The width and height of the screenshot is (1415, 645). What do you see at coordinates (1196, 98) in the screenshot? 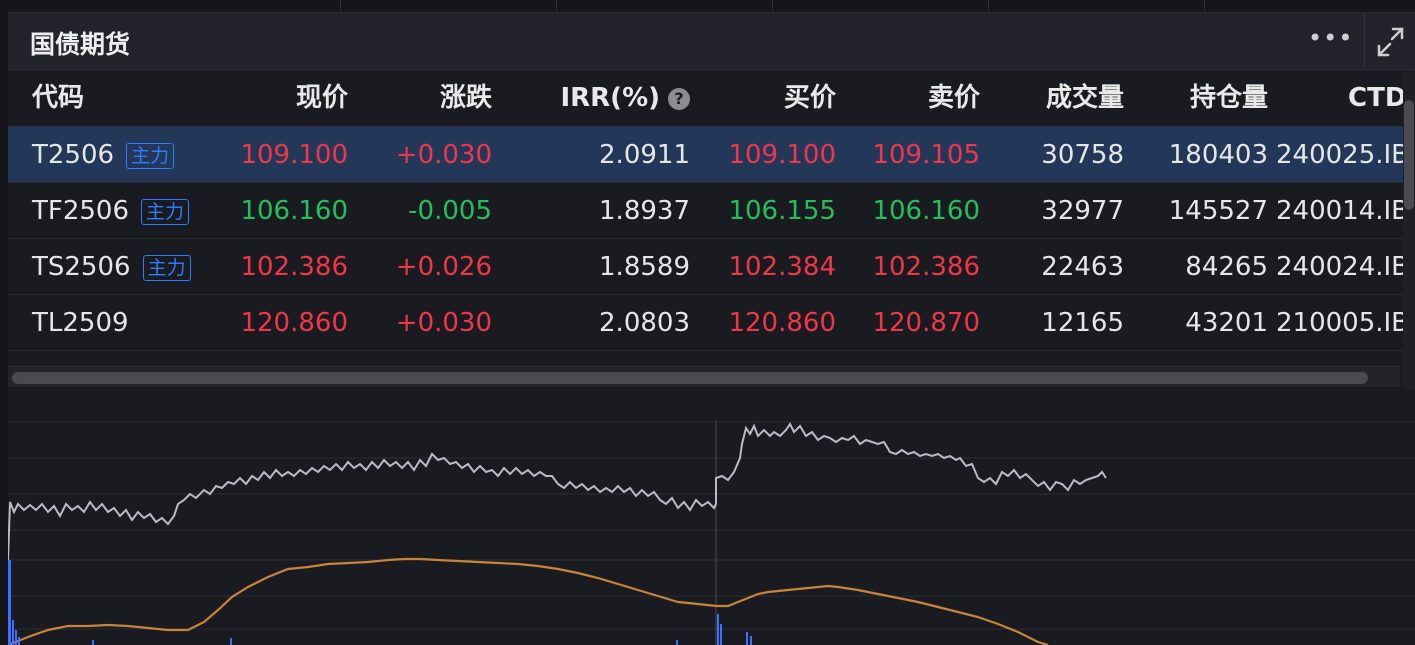
I see `col-header-open-interest: 持仓量` at bounding box center [1196, 98].